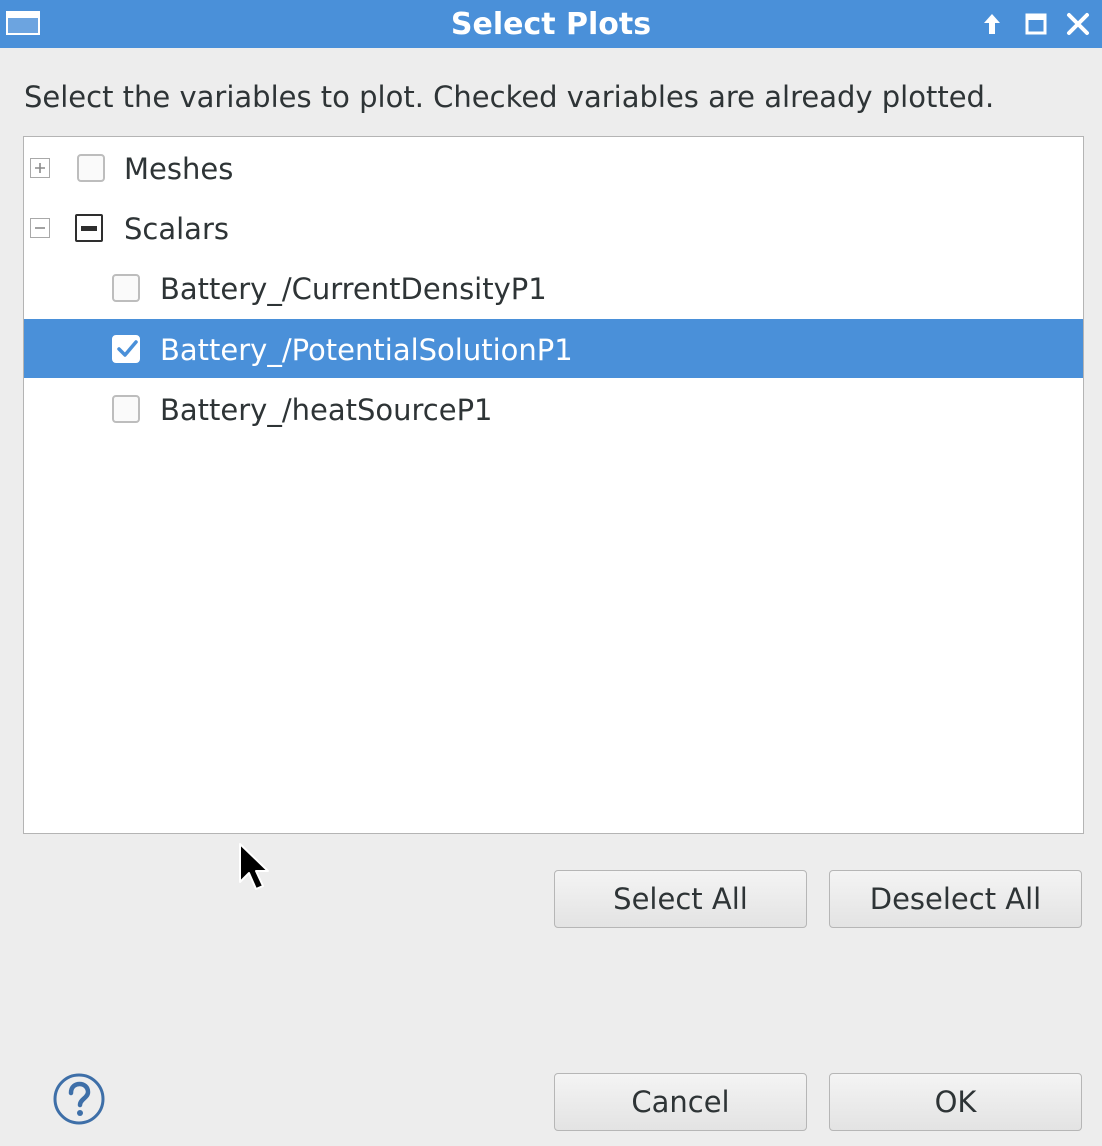  What do you see at coordinates (680, 899) in the screenshot?
I see `select-all-button: Select All` at bounding box center [680, 899].